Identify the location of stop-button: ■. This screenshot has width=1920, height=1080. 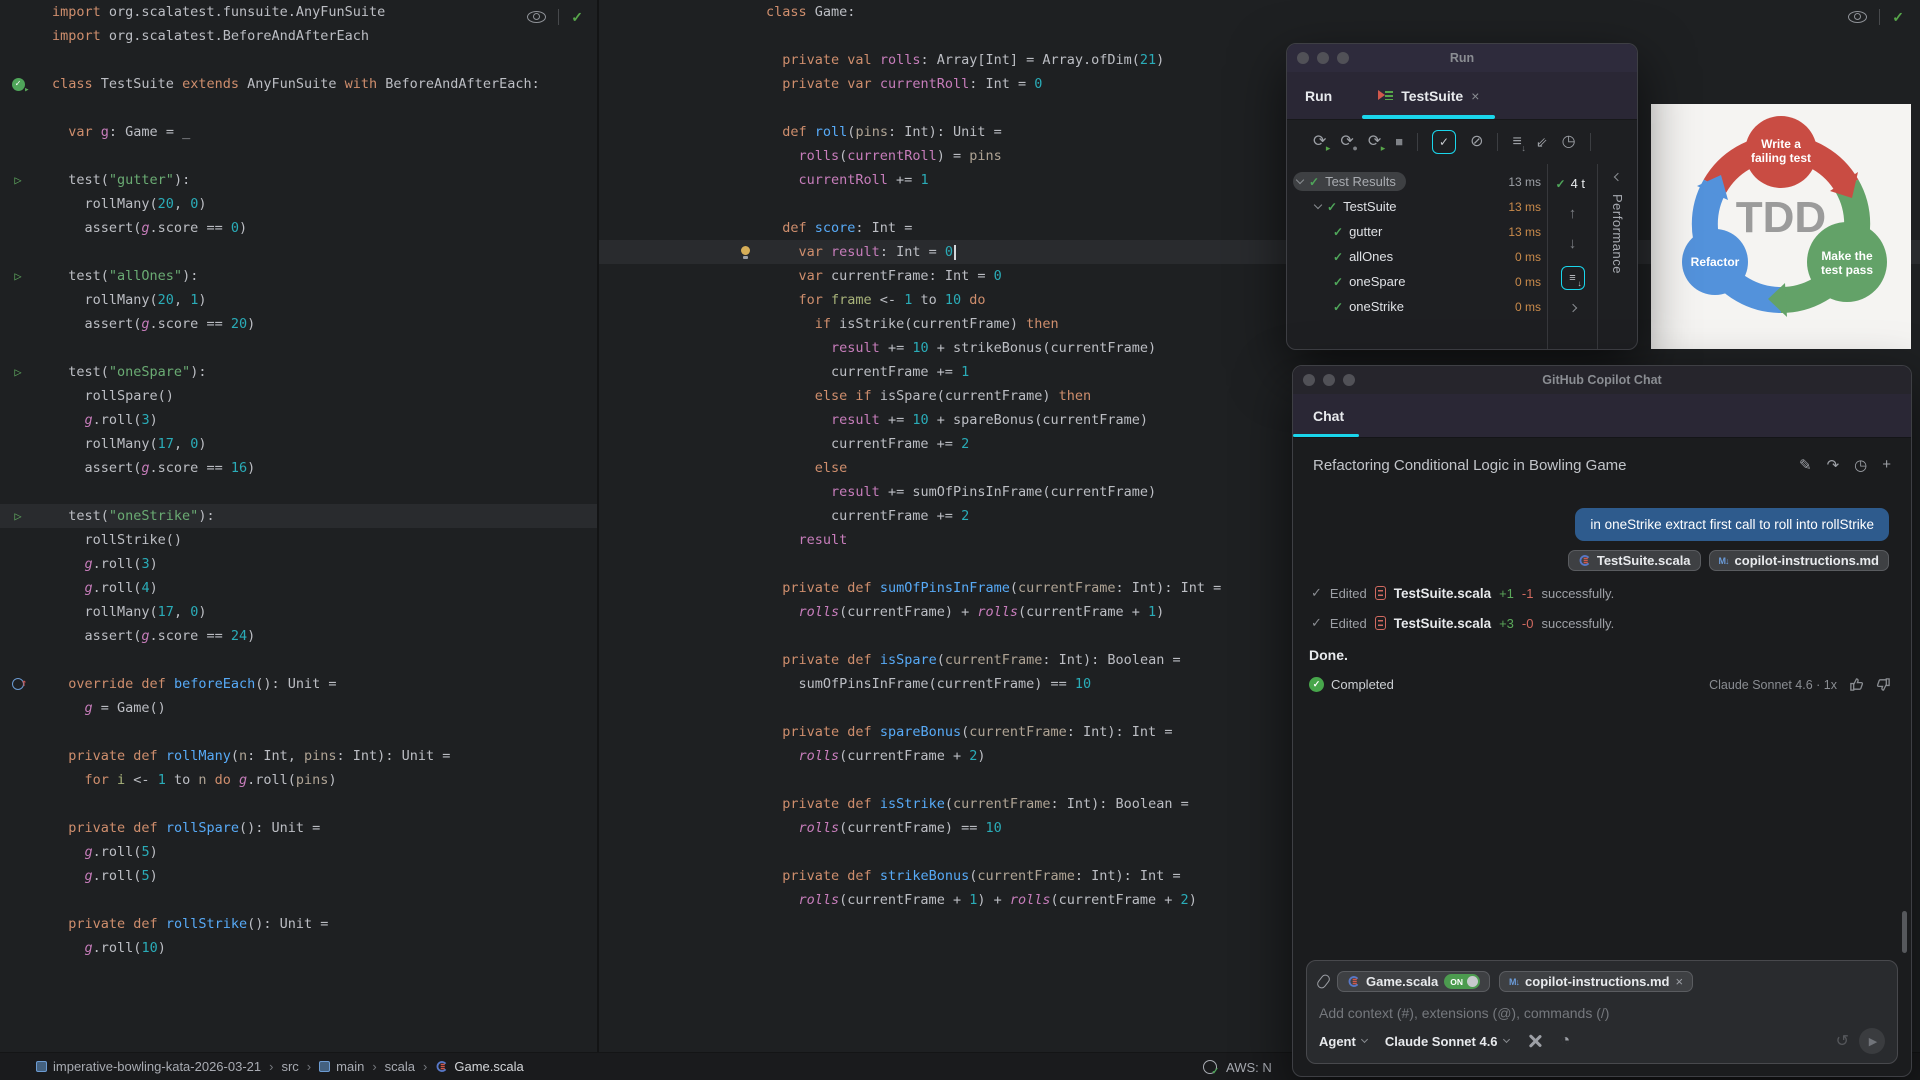
(1399, 142).